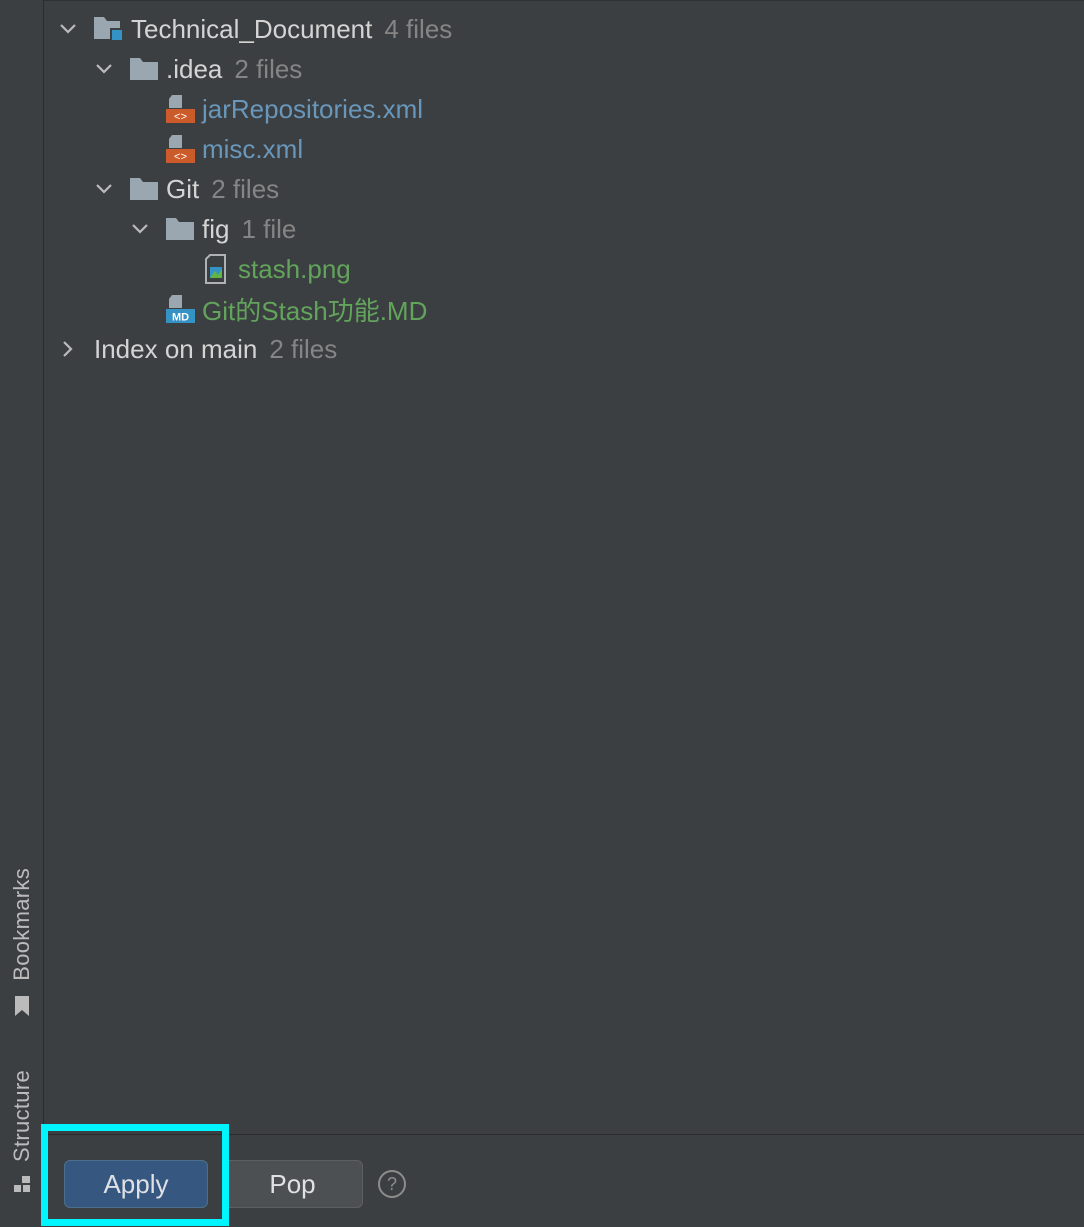  I want to click on structure-tab: Structure, so click(21, 1132).